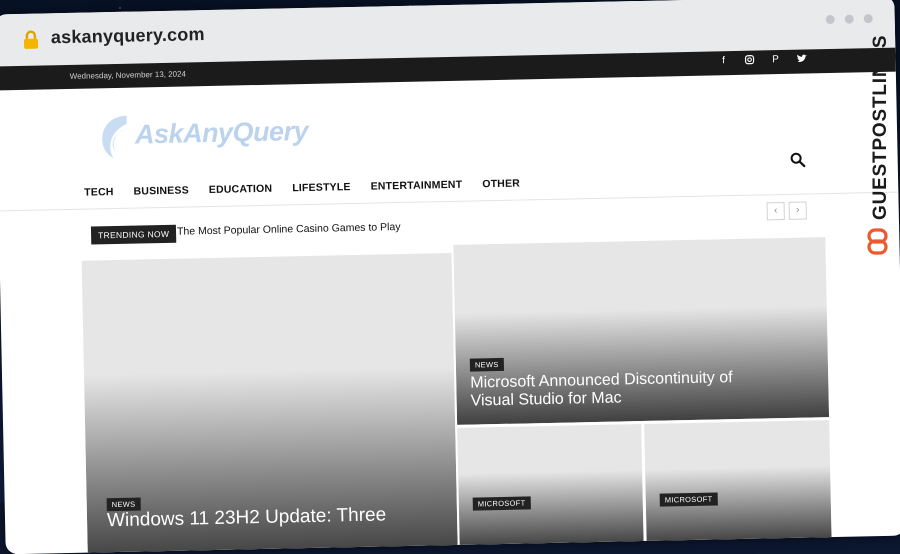 This screenshot has height=554, width=900. I want to click on social-links: f P, so click(762, 60).